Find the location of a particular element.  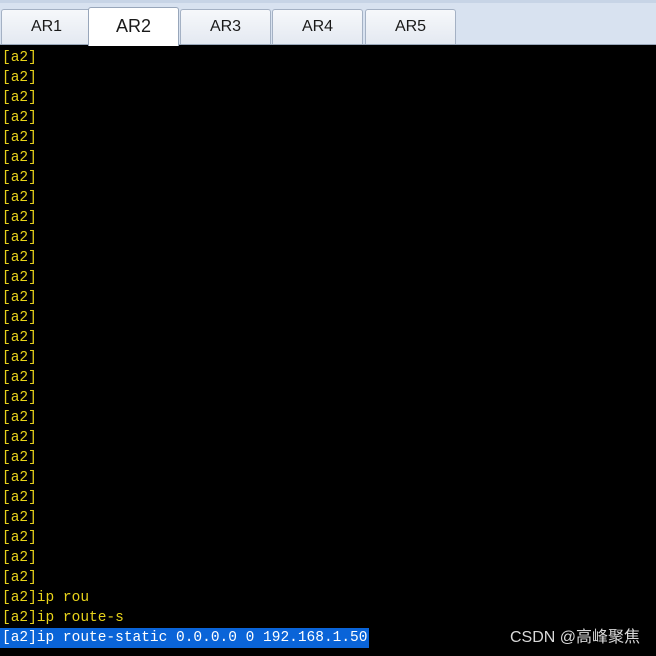

terminal-line: [a2]ip rou is located at coordinates (46, 598).